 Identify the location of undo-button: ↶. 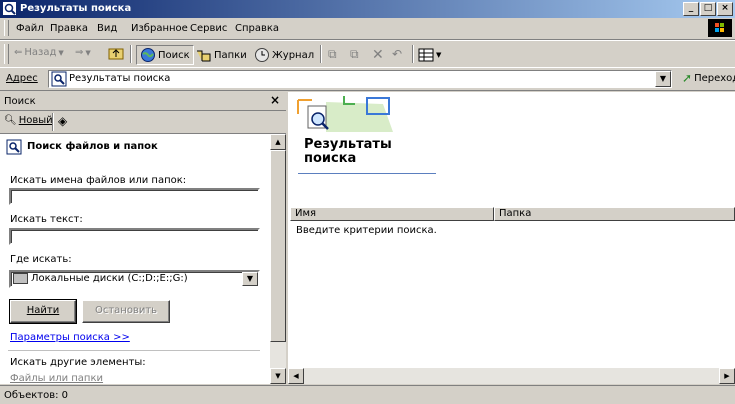
(397, 54).